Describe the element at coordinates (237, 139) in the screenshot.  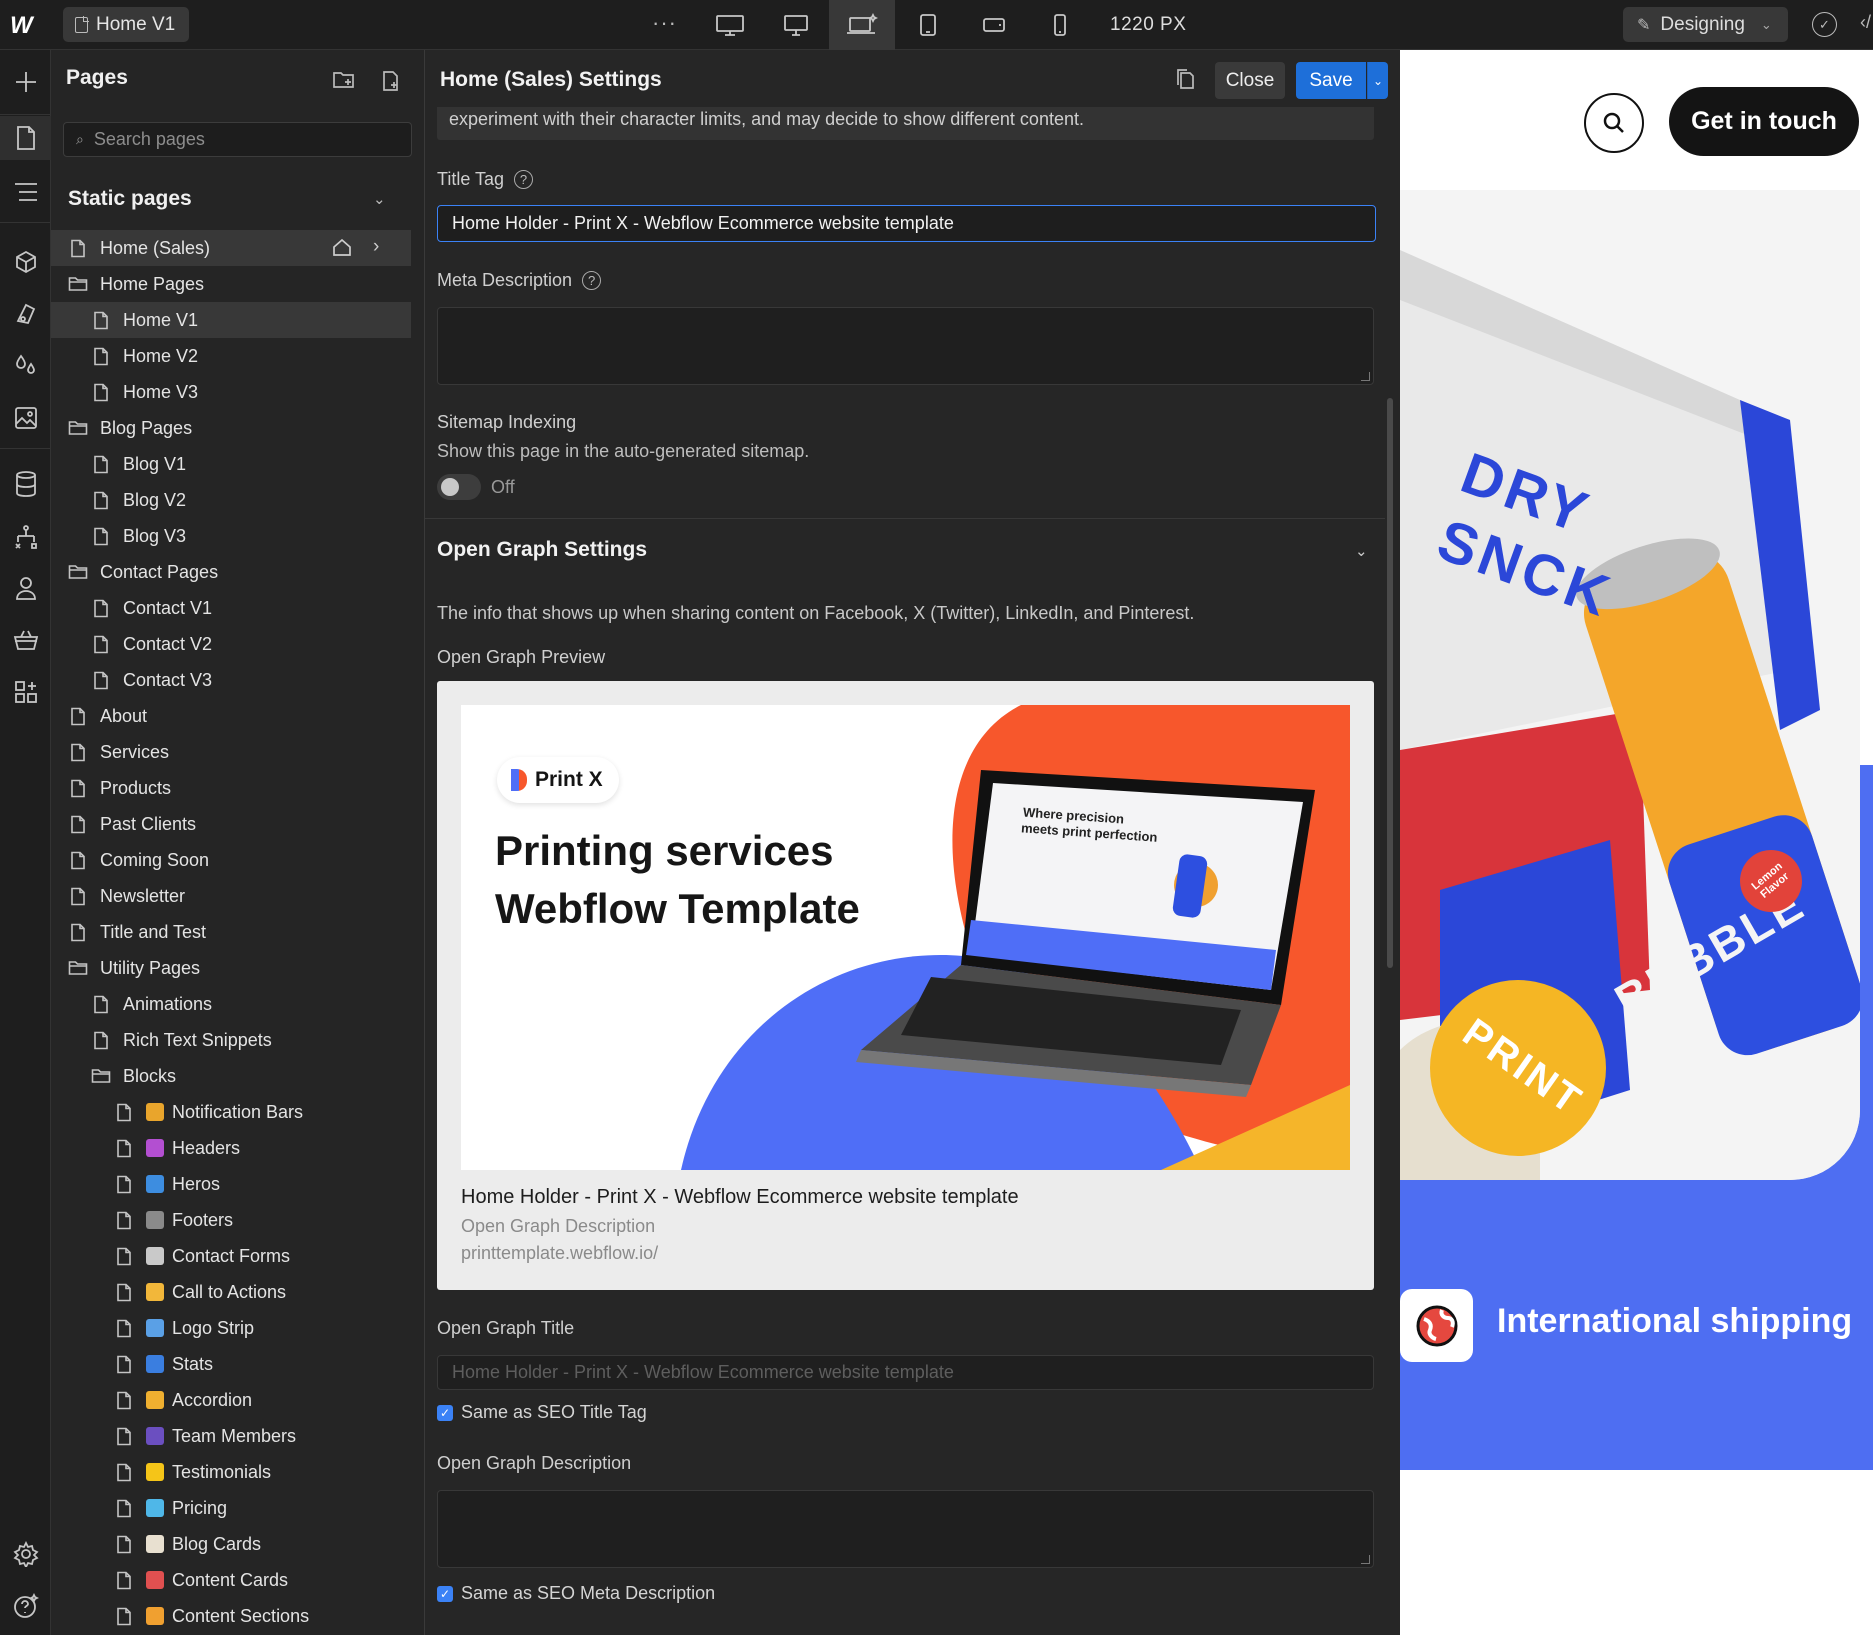
I see `search-pages-input: ⌕ Search pages` at that location.